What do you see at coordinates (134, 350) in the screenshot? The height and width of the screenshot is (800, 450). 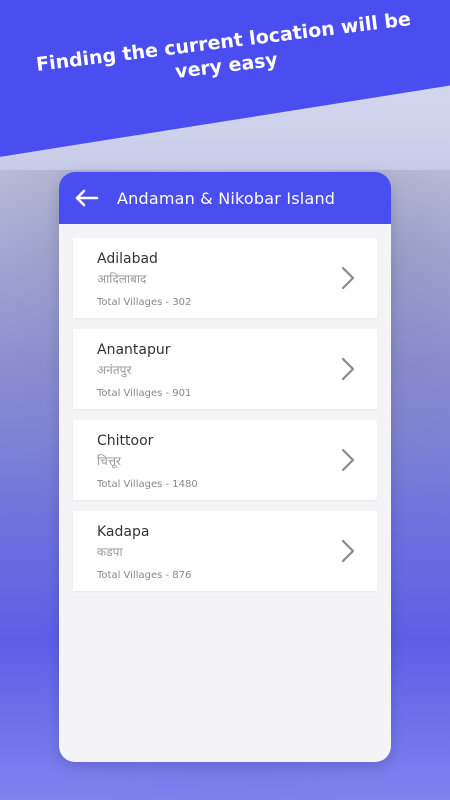 I see `district-name: Anantapur` at bounding box center [134, 350].